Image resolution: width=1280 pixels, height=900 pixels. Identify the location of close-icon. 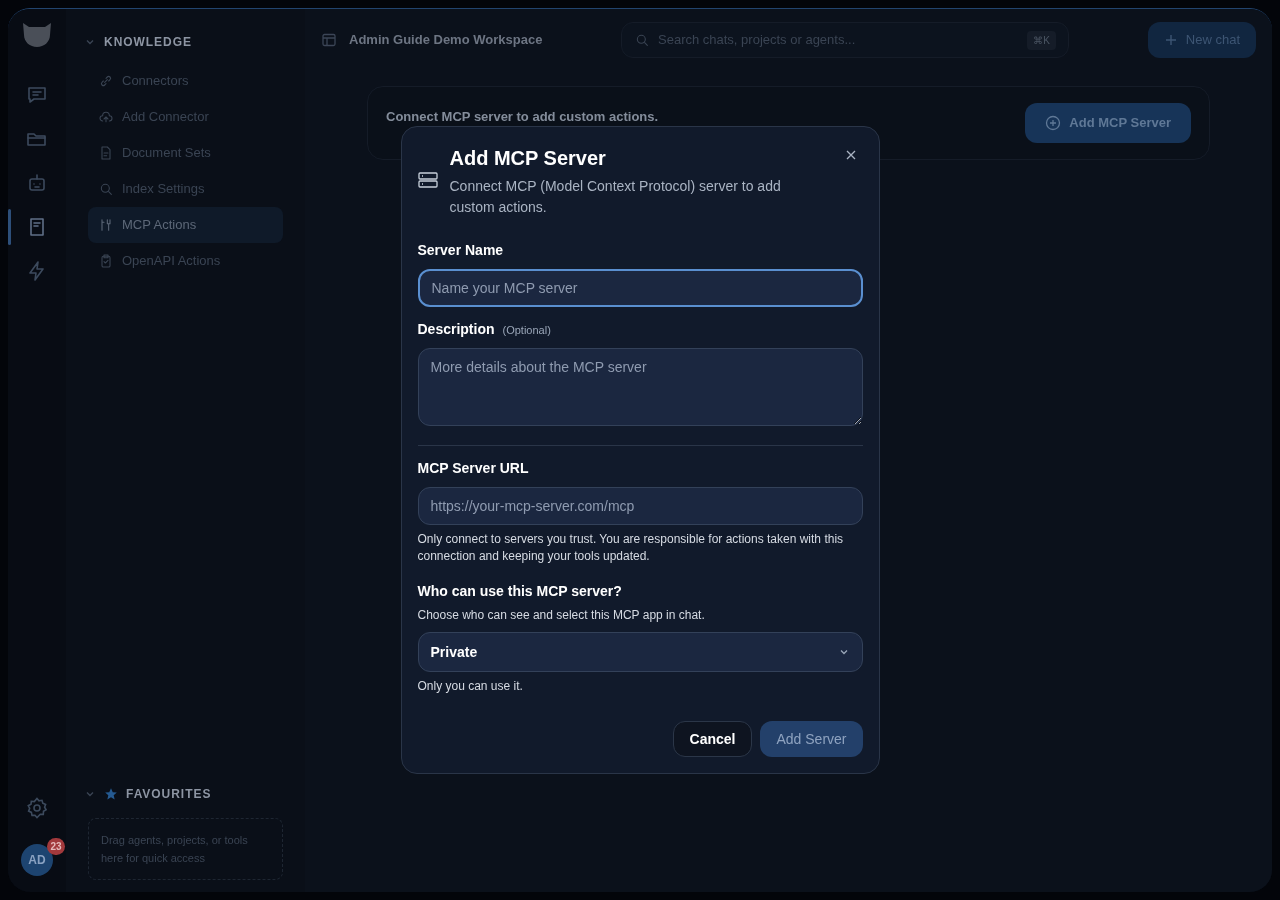
(850, 155).